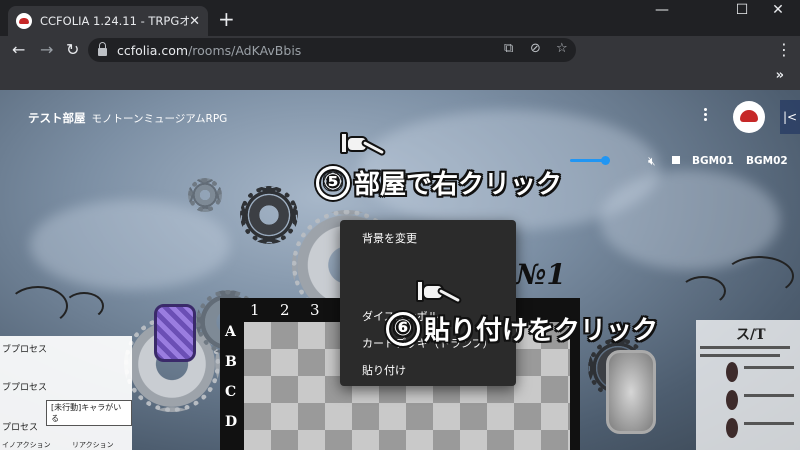 The height and width of the screenshot is (450, 800). What do you see at coordinates (790, 117) in the screenshot?
I see `drawer-toggle-button: |<` at bounding box center [790, 117].